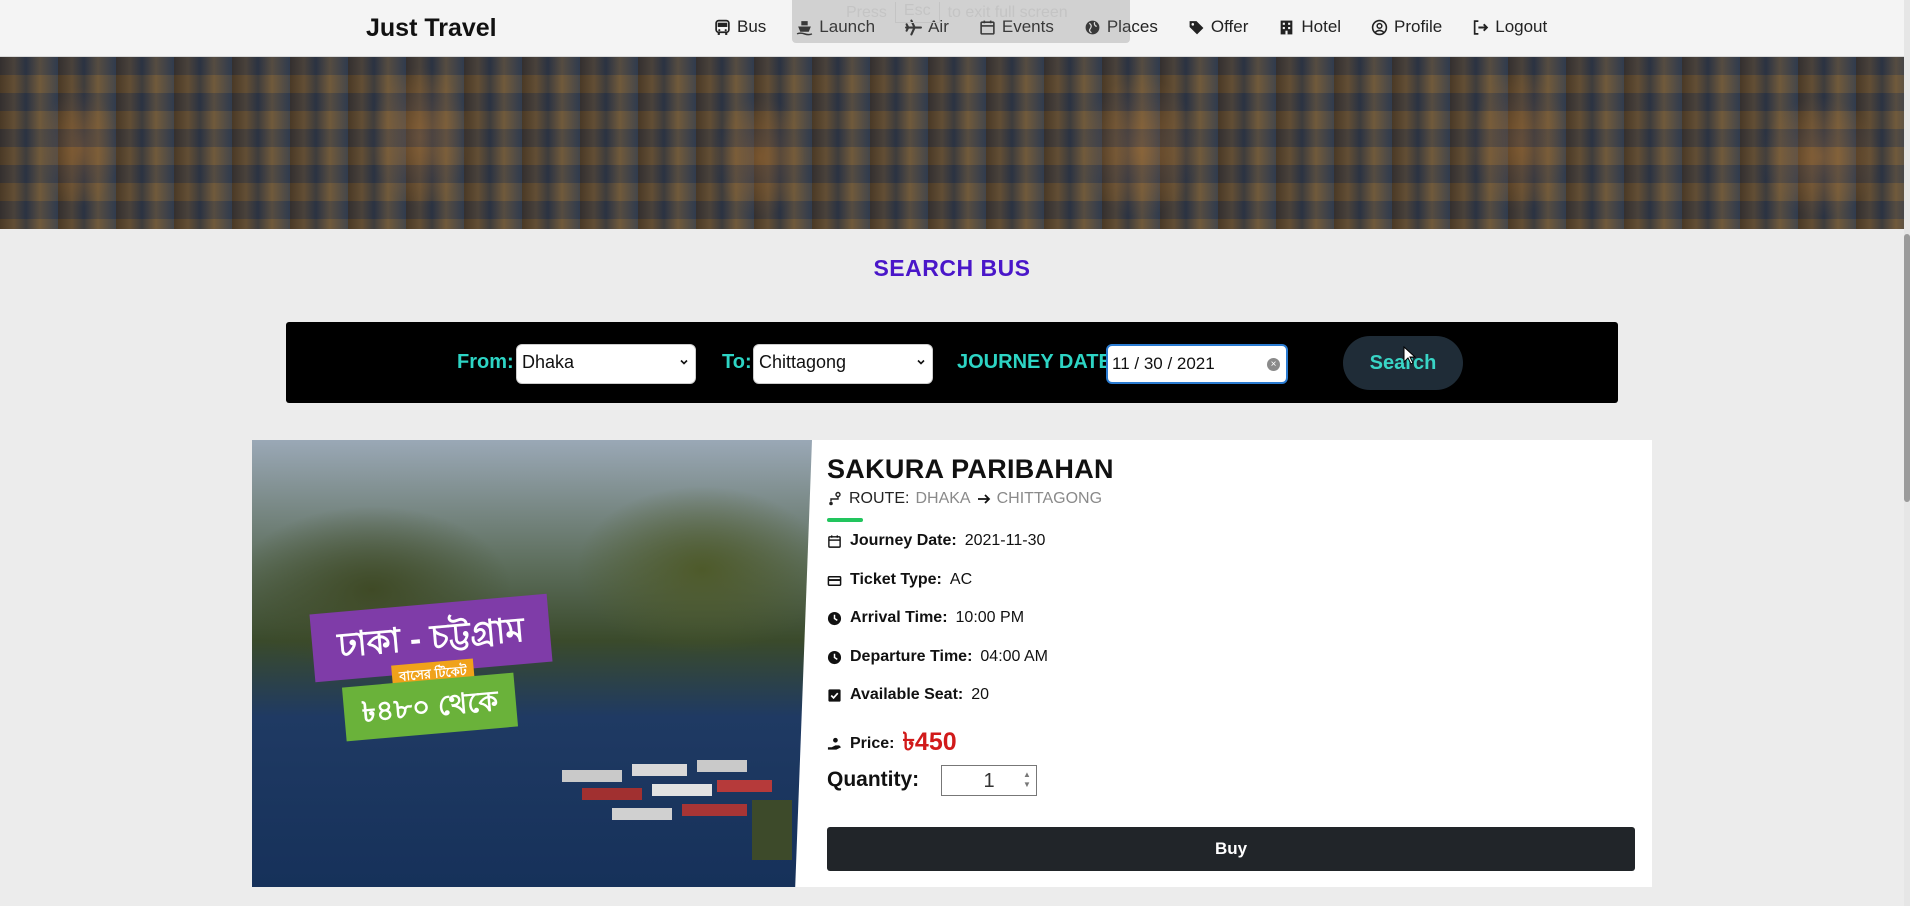 This screenshot has width=1910, height=906. I want to click on route-line: ROUTE: DHAKA CHITTAGONG, so click(964, 499).